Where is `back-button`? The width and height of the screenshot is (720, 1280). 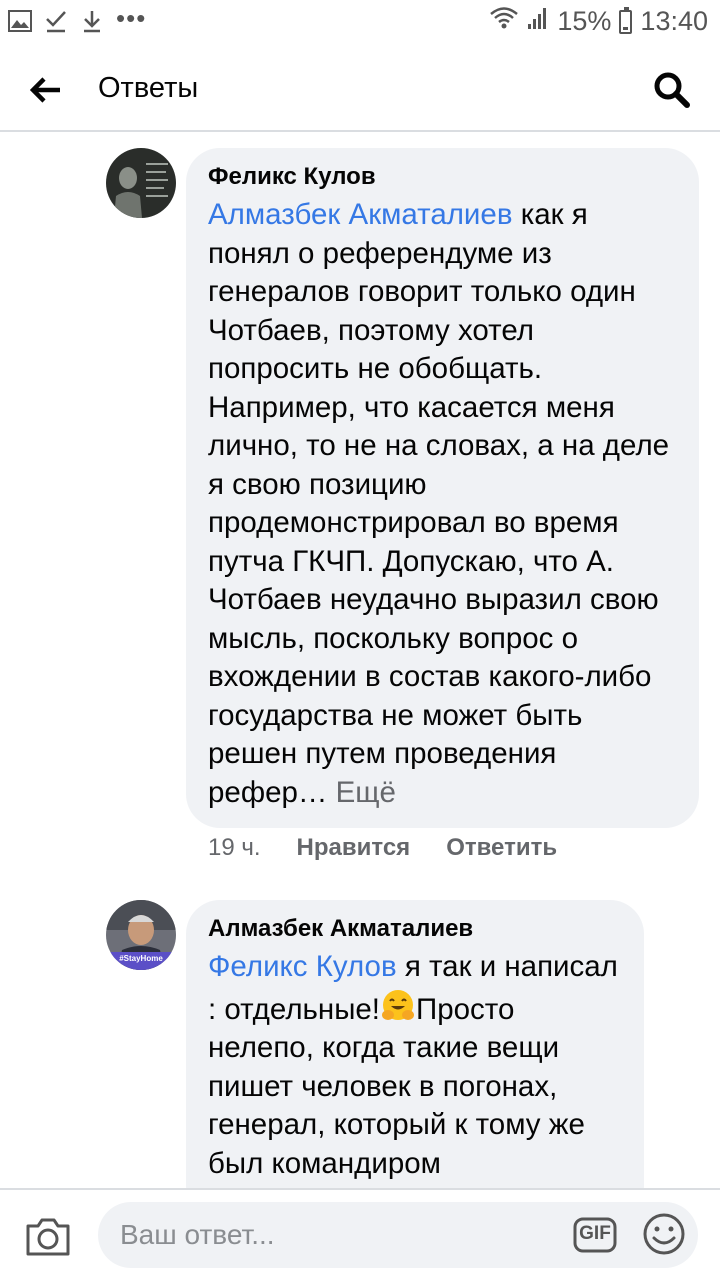 back-button is located at coordinates (46, 90).